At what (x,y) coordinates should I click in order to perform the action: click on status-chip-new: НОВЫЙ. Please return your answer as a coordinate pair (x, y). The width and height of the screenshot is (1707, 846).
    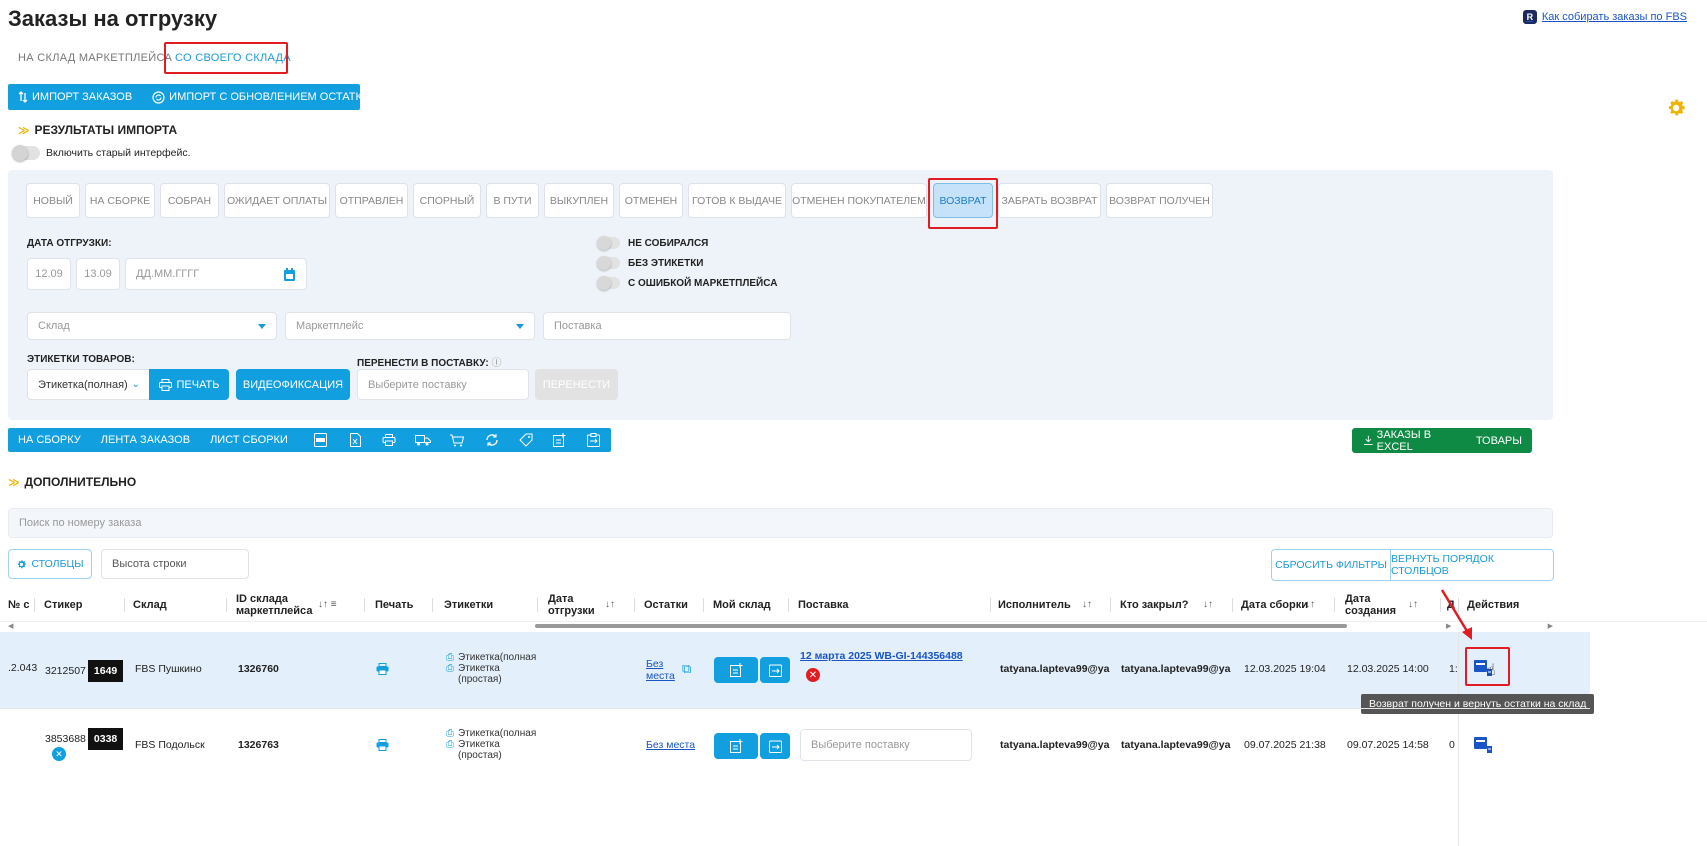
    Looking at the image, I should click on (53, 200).